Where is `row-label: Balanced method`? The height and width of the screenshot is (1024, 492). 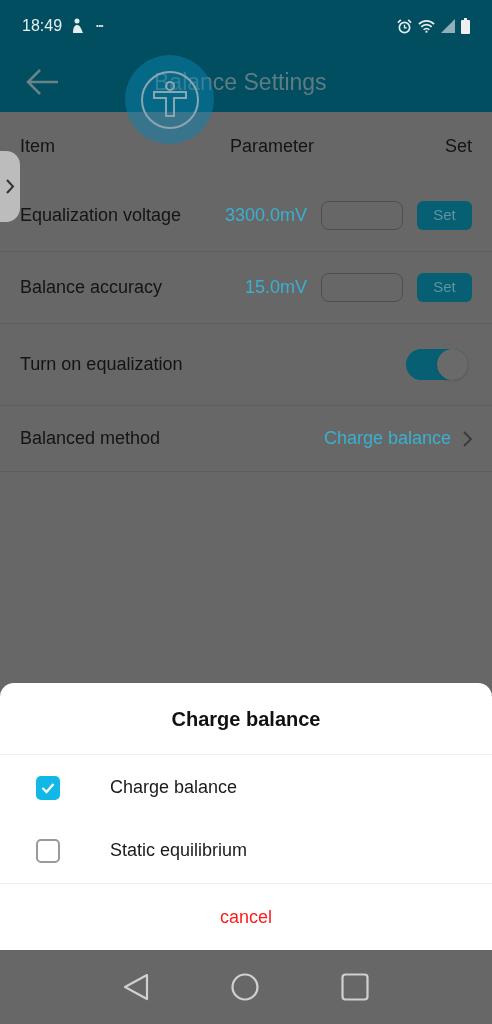 row-label: Balanced method is located at coordinates (90, 438).